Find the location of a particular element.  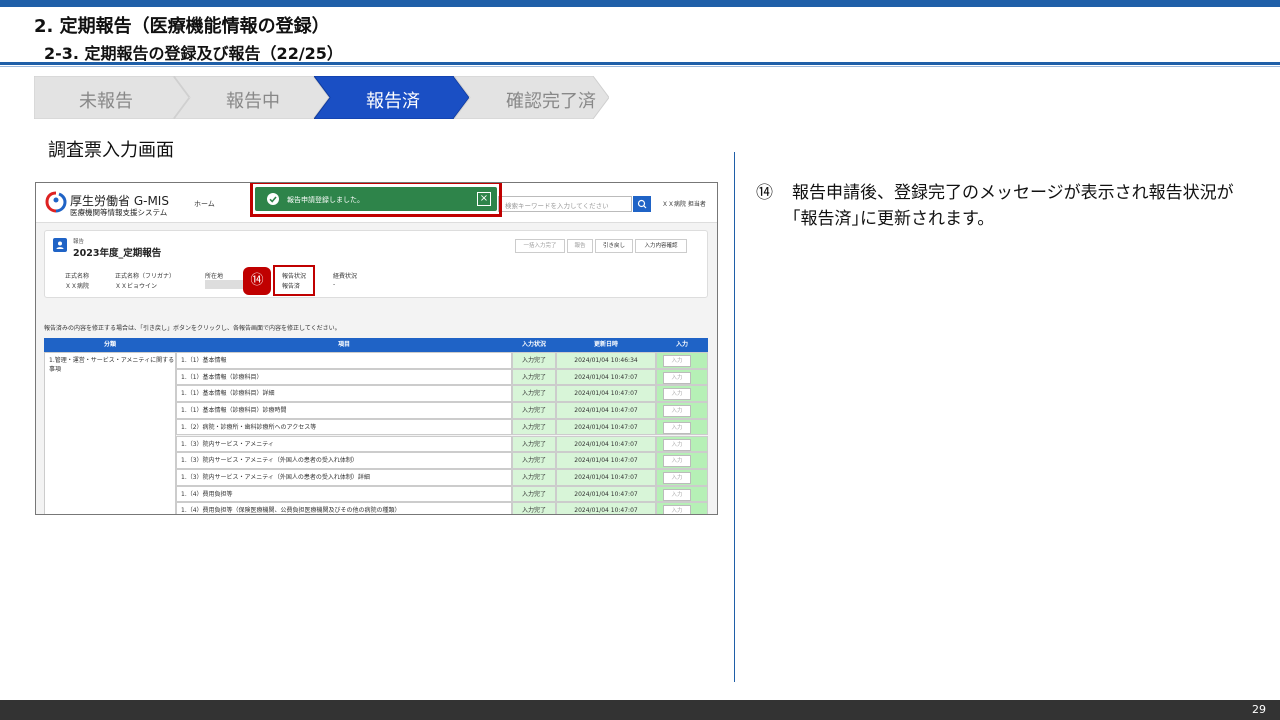

field-value-kana: ＸＸビョウイン is located at coordinates (136, 286).